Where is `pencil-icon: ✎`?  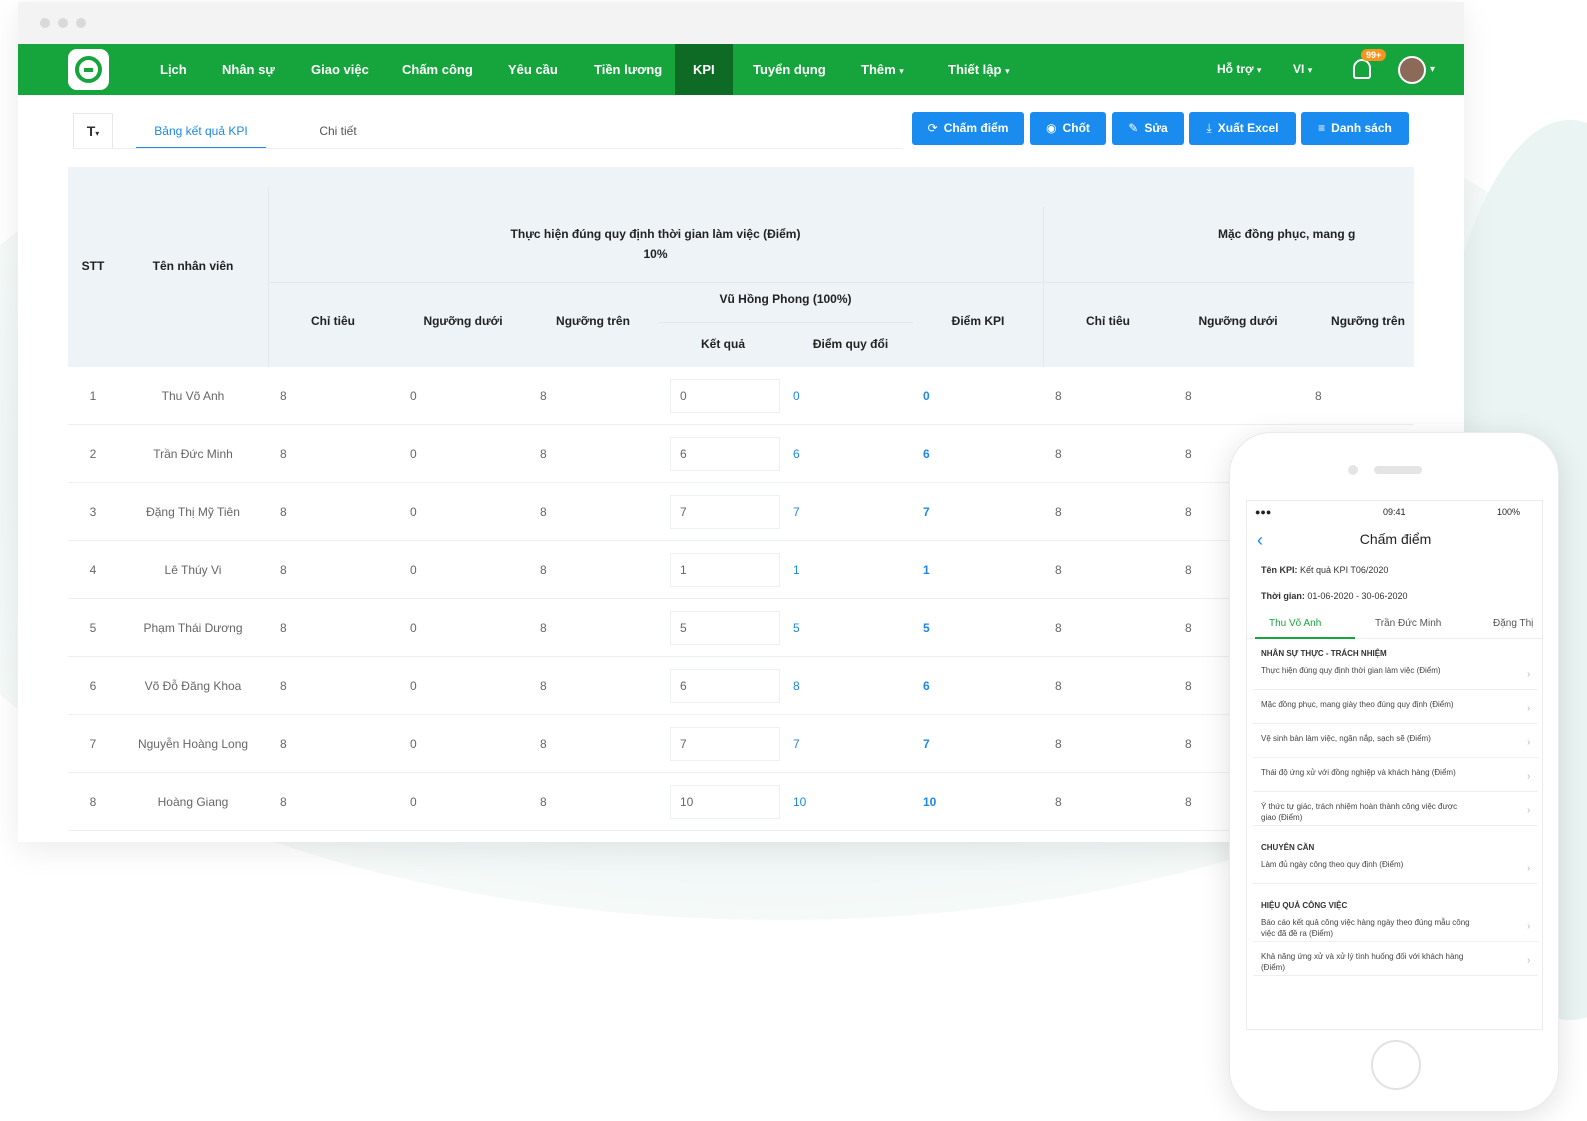
pencil-icon: ✎ is located at coordinates (1133, 128).